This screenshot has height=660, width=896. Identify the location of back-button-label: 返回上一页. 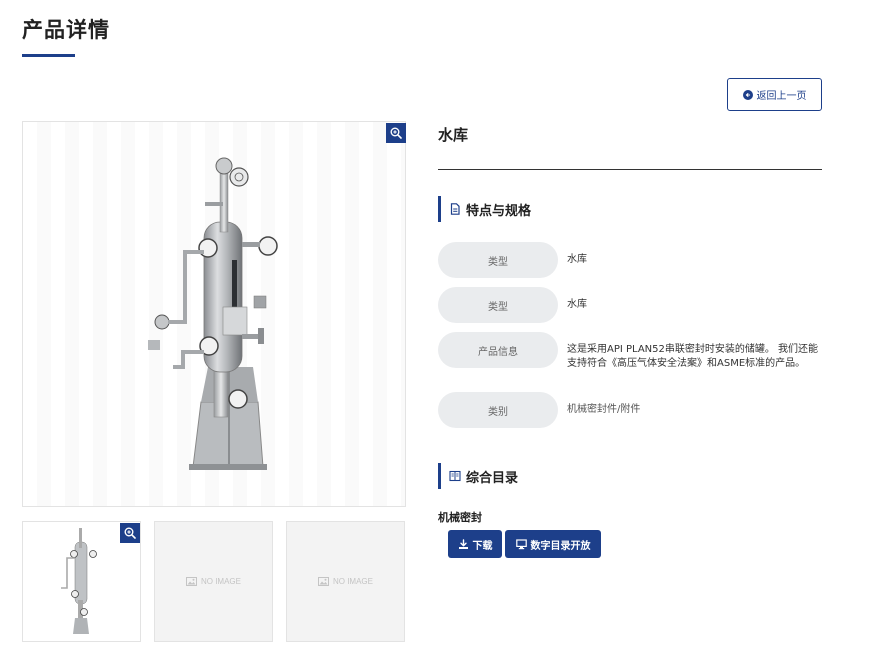
(781, 96).